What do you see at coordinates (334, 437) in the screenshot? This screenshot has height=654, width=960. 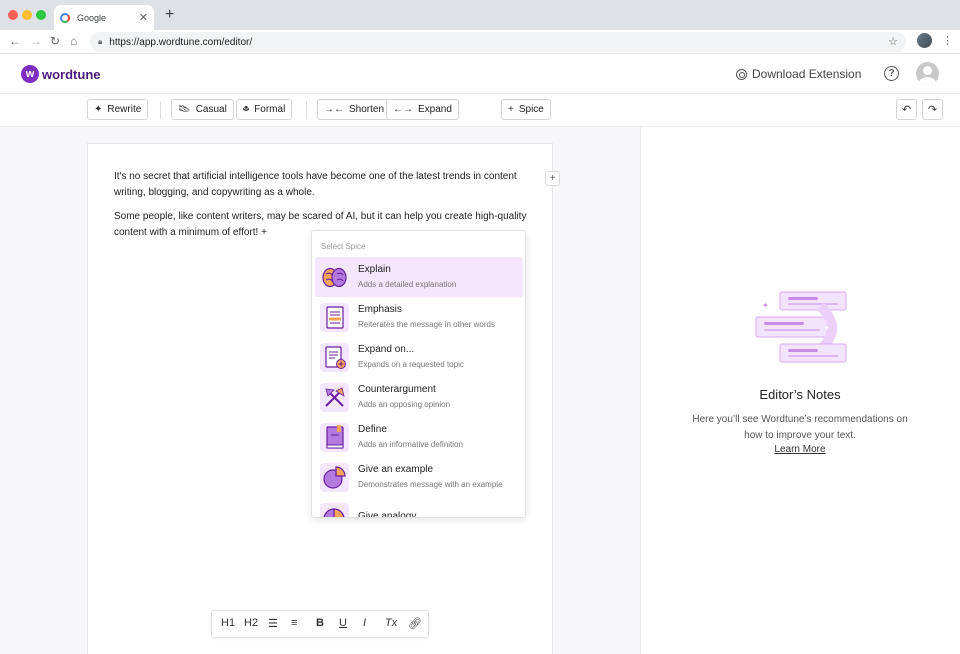 I see `book-icon` at bounding box center [334, 437].